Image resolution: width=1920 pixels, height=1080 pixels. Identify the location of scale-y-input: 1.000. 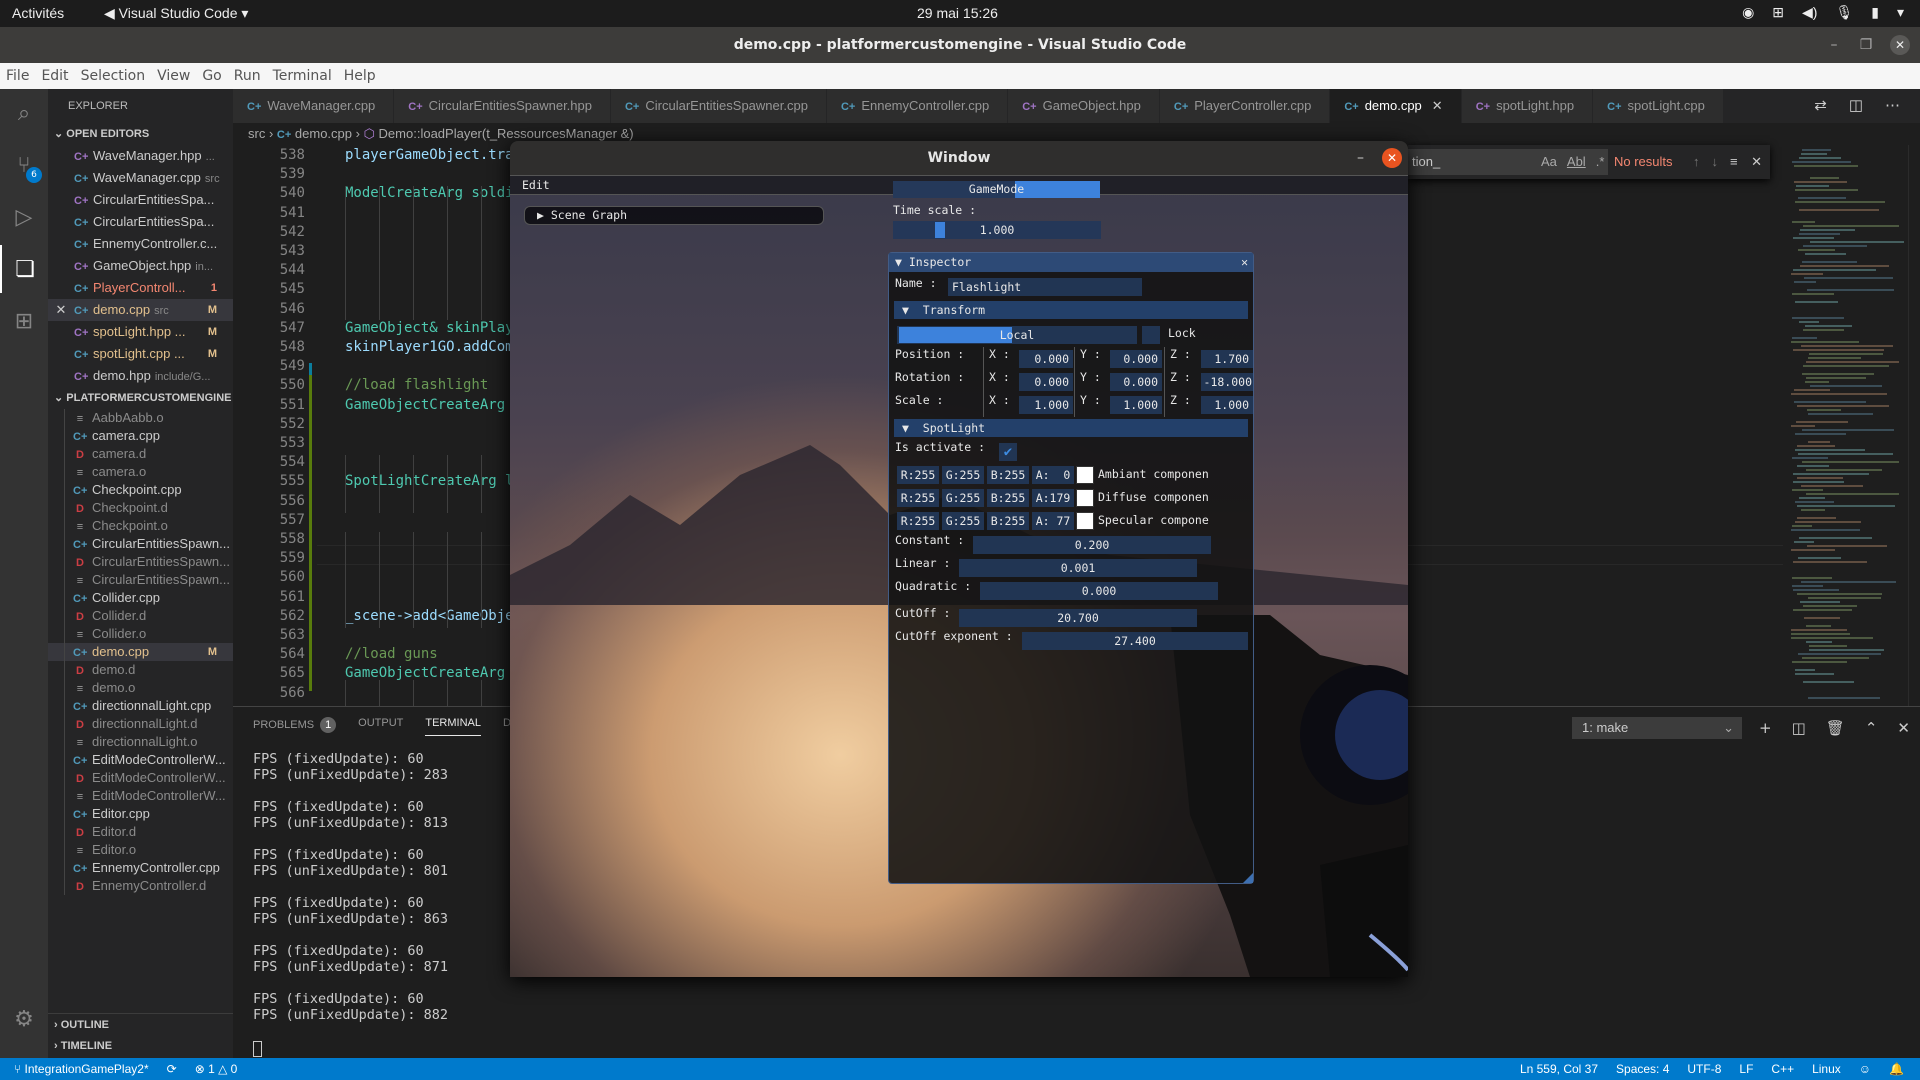
(1136, 405).